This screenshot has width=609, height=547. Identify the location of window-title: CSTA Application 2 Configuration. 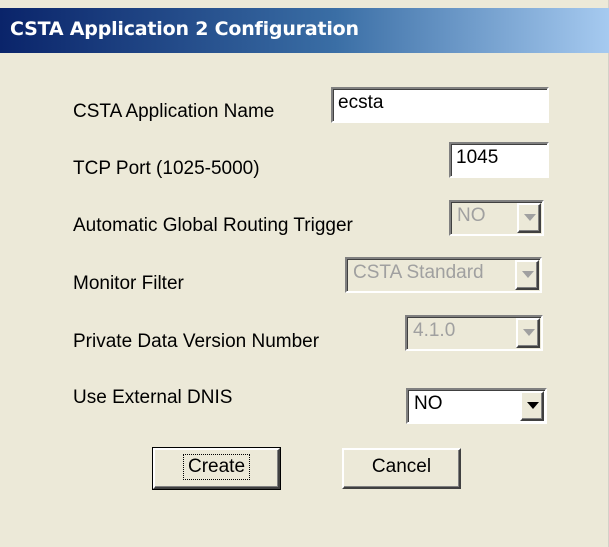
(184, 29).